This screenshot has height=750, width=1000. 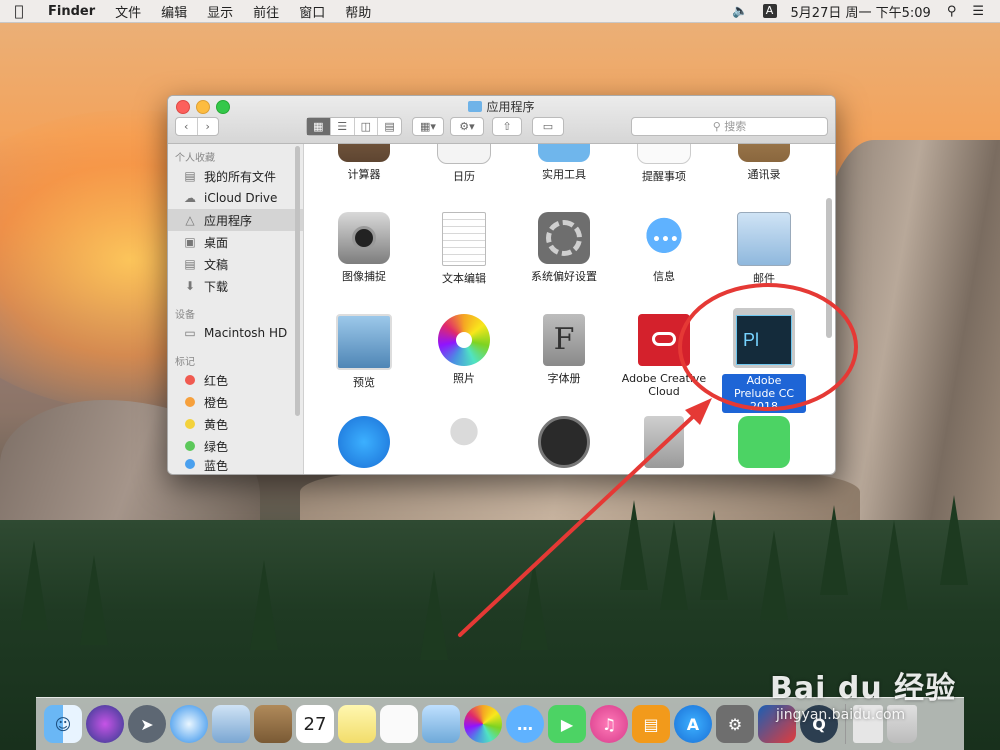 What do you see at coordinates (235, 446) in the screenshot?
I see `sidebar-tag-green: 绿色` at bounding box center [235, 446].